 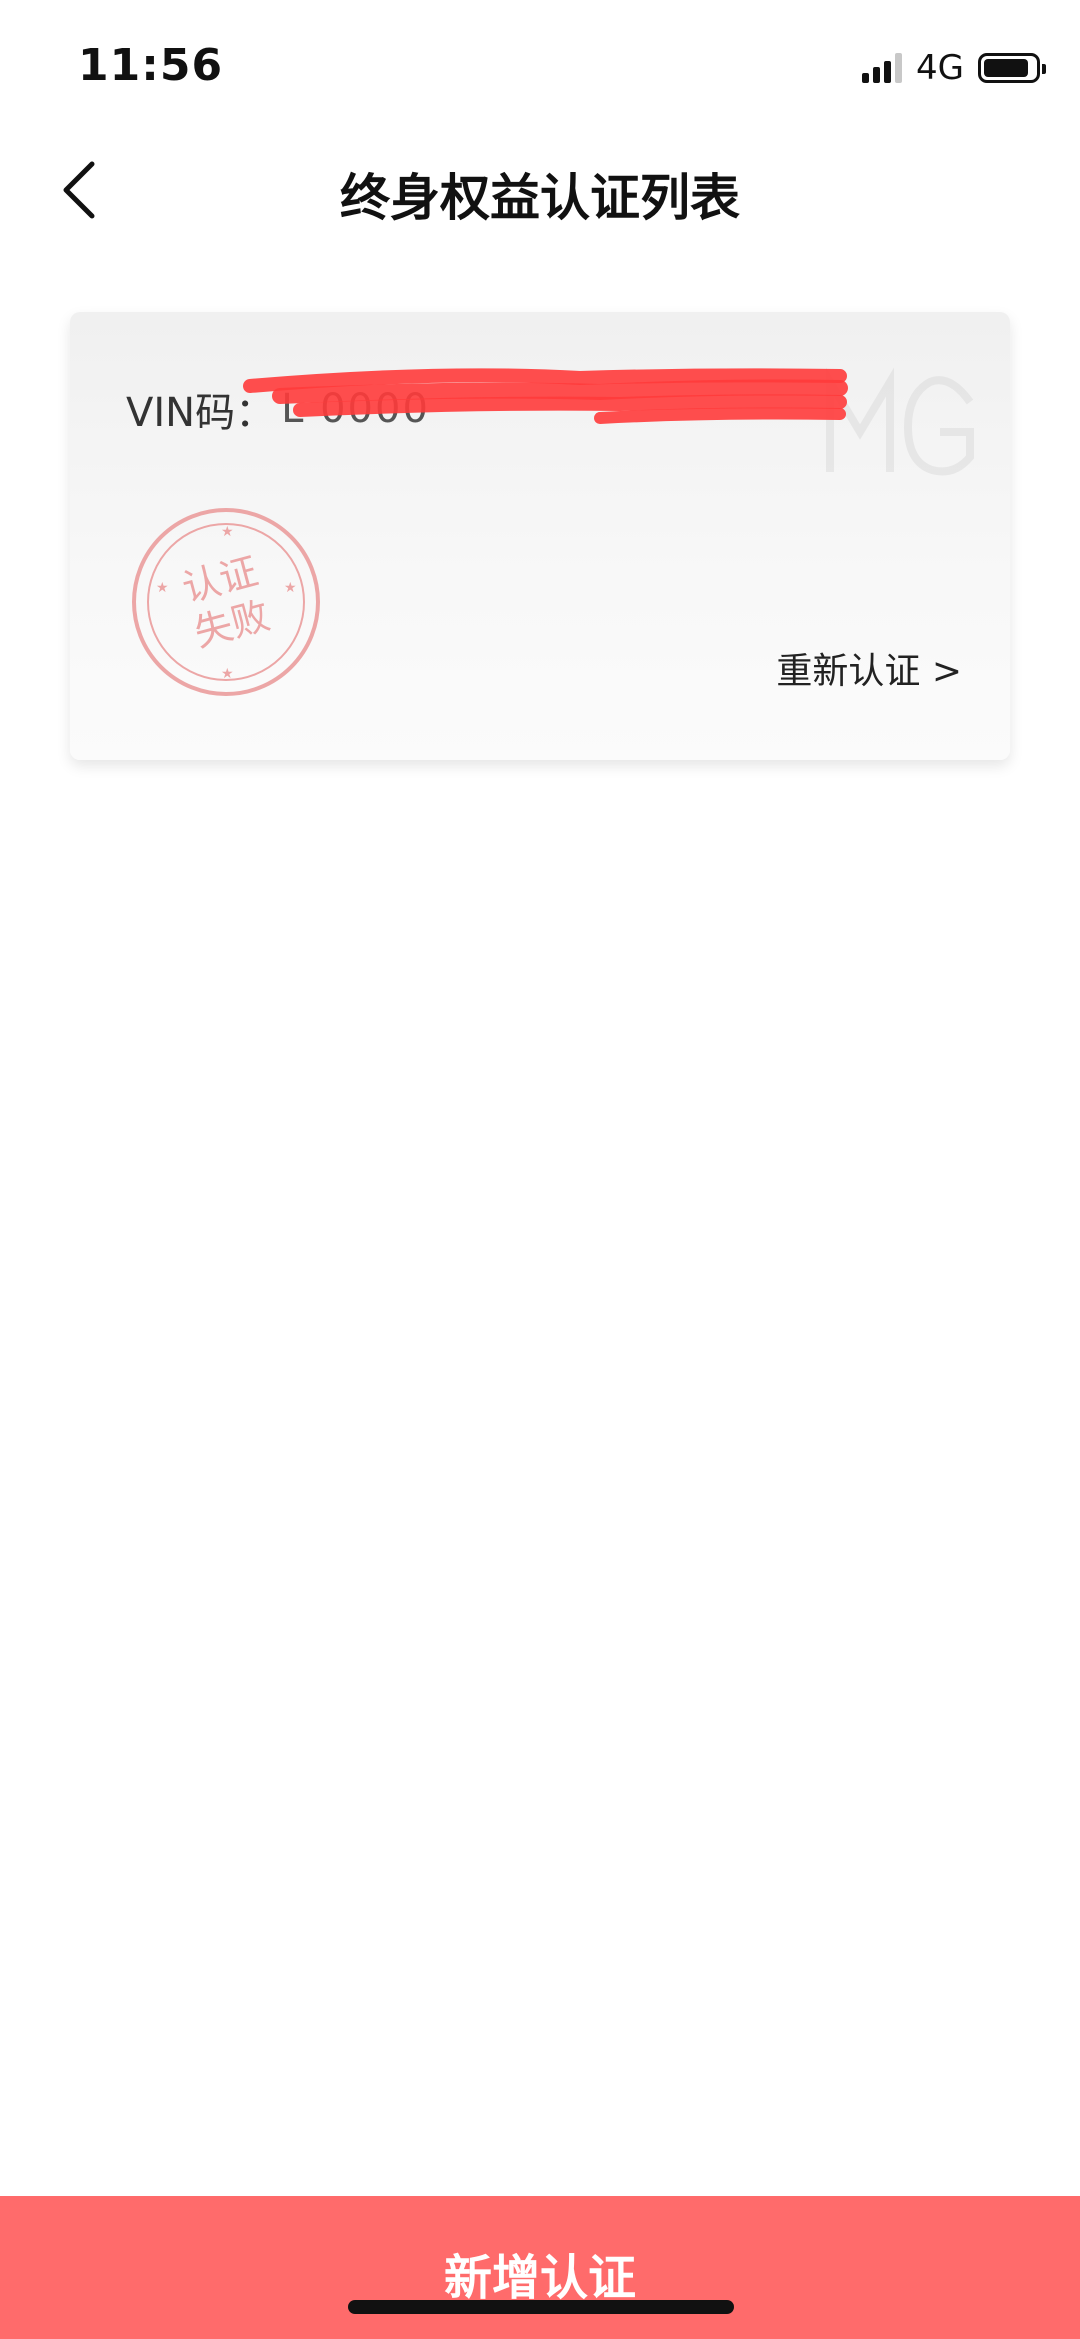 What do you see at coordinates (882, 68) in the screenshot?
I see `signal-icon` at bounding box center [882, 68].